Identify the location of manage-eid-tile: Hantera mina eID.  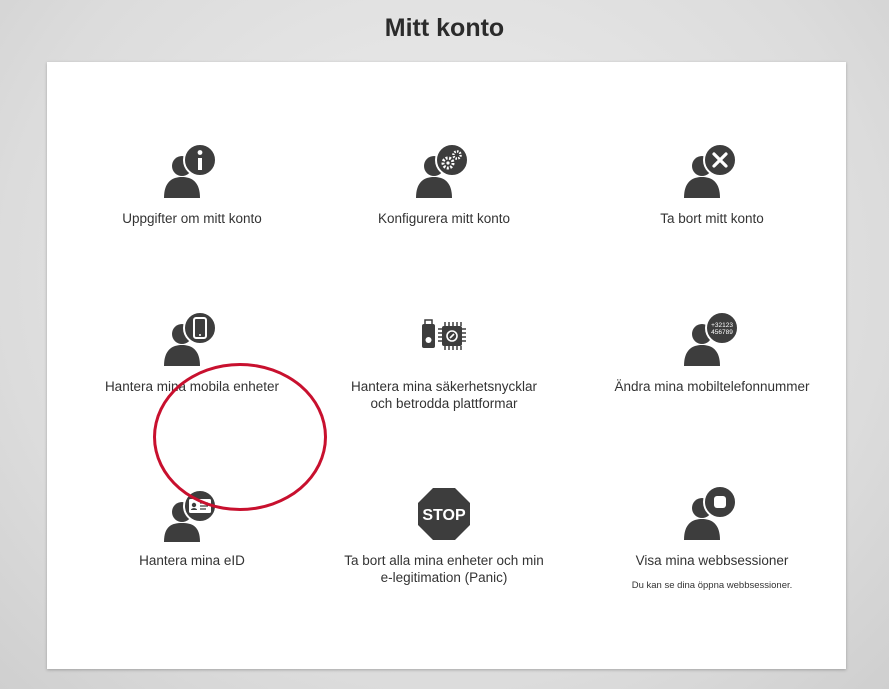
(192, 526).